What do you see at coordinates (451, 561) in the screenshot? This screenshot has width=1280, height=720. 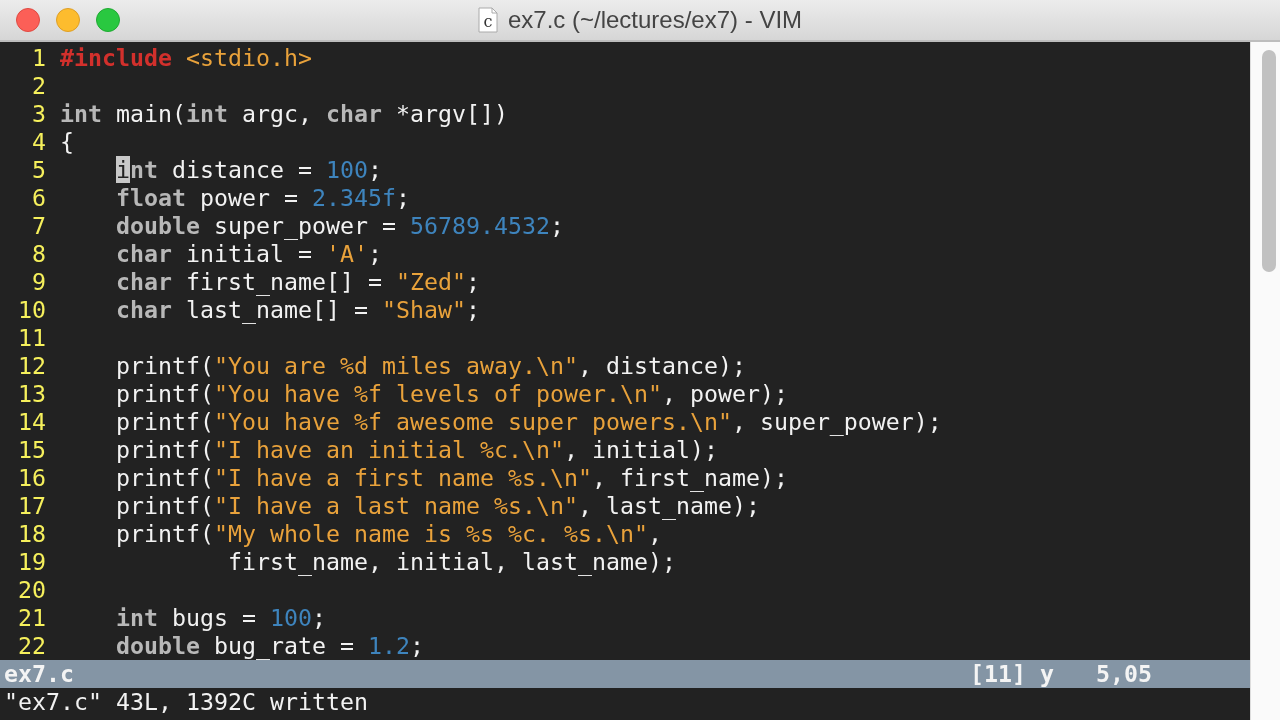 I see `code-line: first_name, initial, last_name);` at bounding box center [451, 561].